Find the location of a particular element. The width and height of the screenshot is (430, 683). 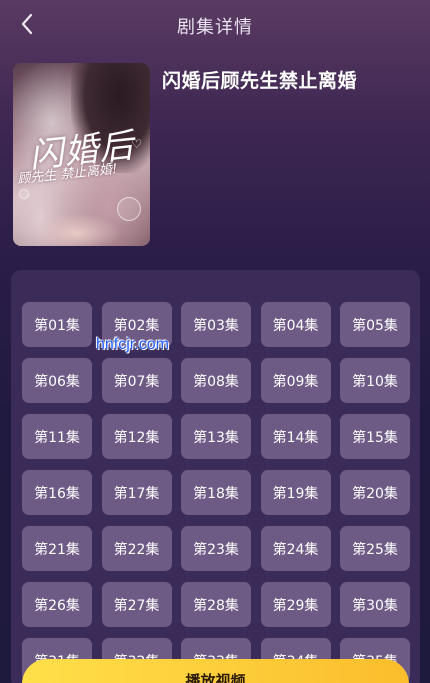

episode-button: 第14集 is located at coordinates (295, 436).